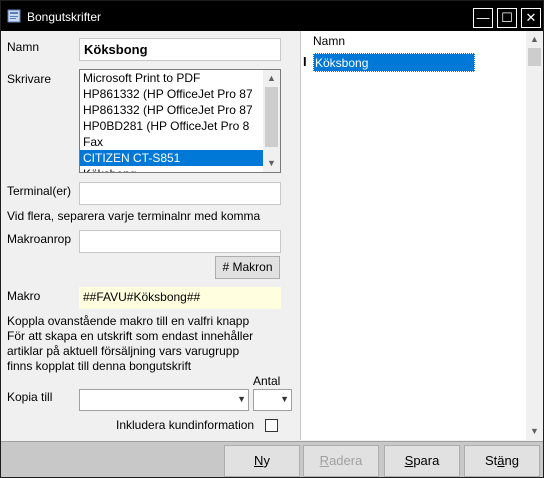 The height and width of the screenshot is (478, 544). What do you see at coordinates (172, 78) in the screenshot?
I see `printer-list-item: Microsoft Print to PDF` at bounding box center [172, 78].